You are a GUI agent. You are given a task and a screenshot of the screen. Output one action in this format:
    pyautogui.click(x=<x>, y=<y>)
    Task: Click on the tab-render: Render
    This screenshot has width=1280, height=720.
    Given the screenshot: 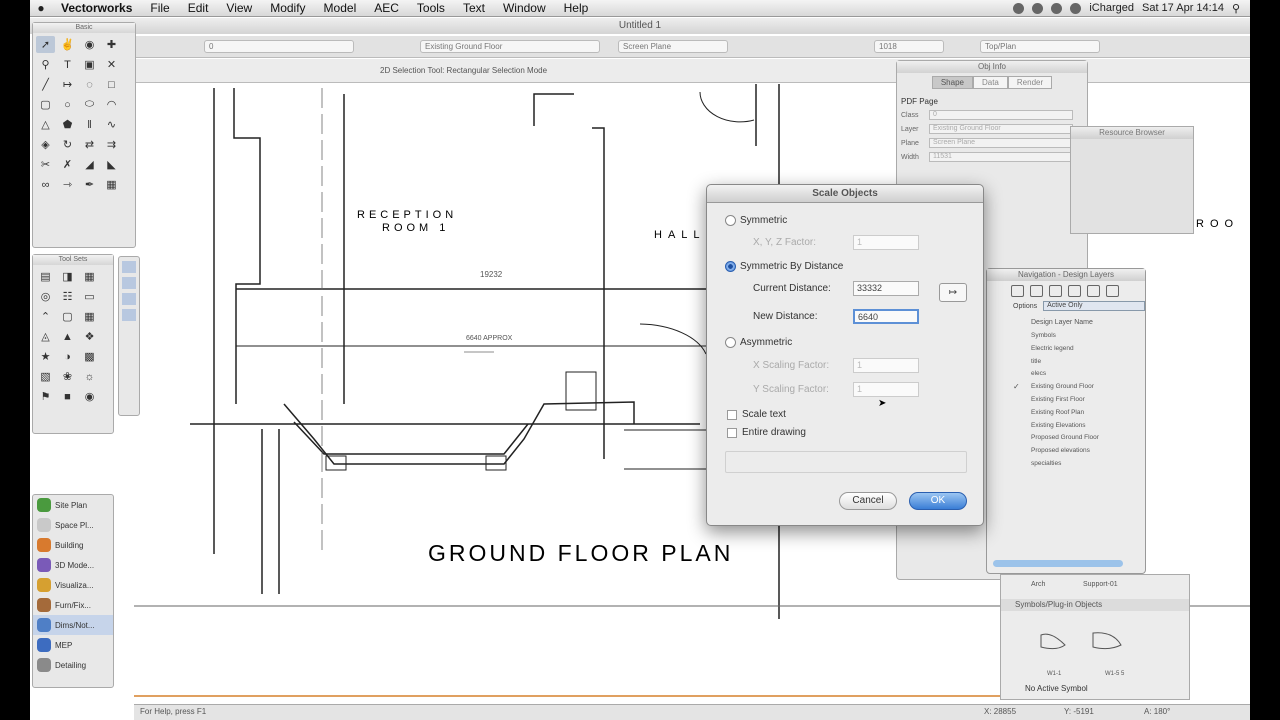 What is the action you would take?
    pyautogui.click(x=1030, y=82)
    